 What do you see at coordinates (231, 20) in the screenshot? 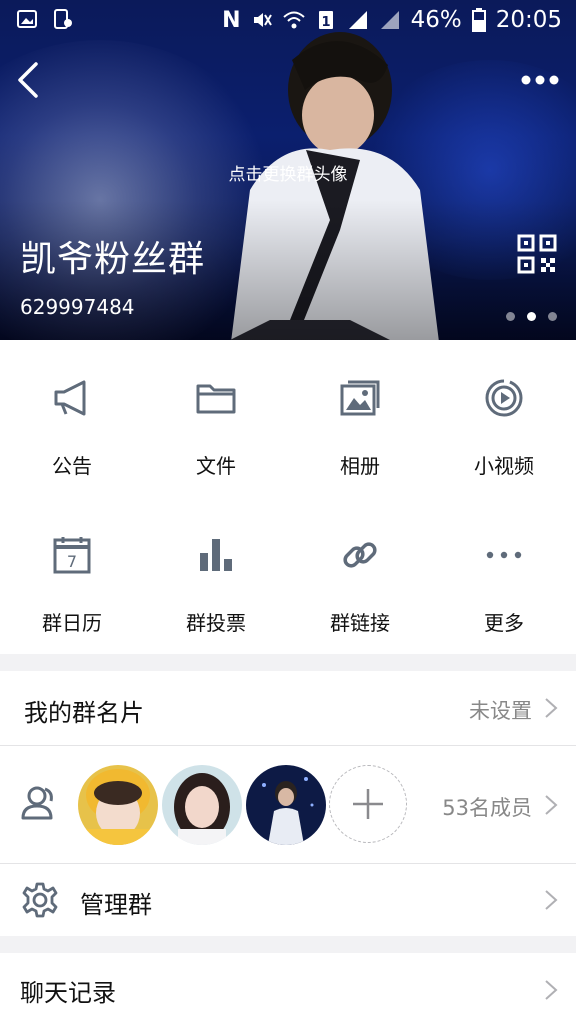
I see `nfc-icon: N` at bounding box center [231, 20].